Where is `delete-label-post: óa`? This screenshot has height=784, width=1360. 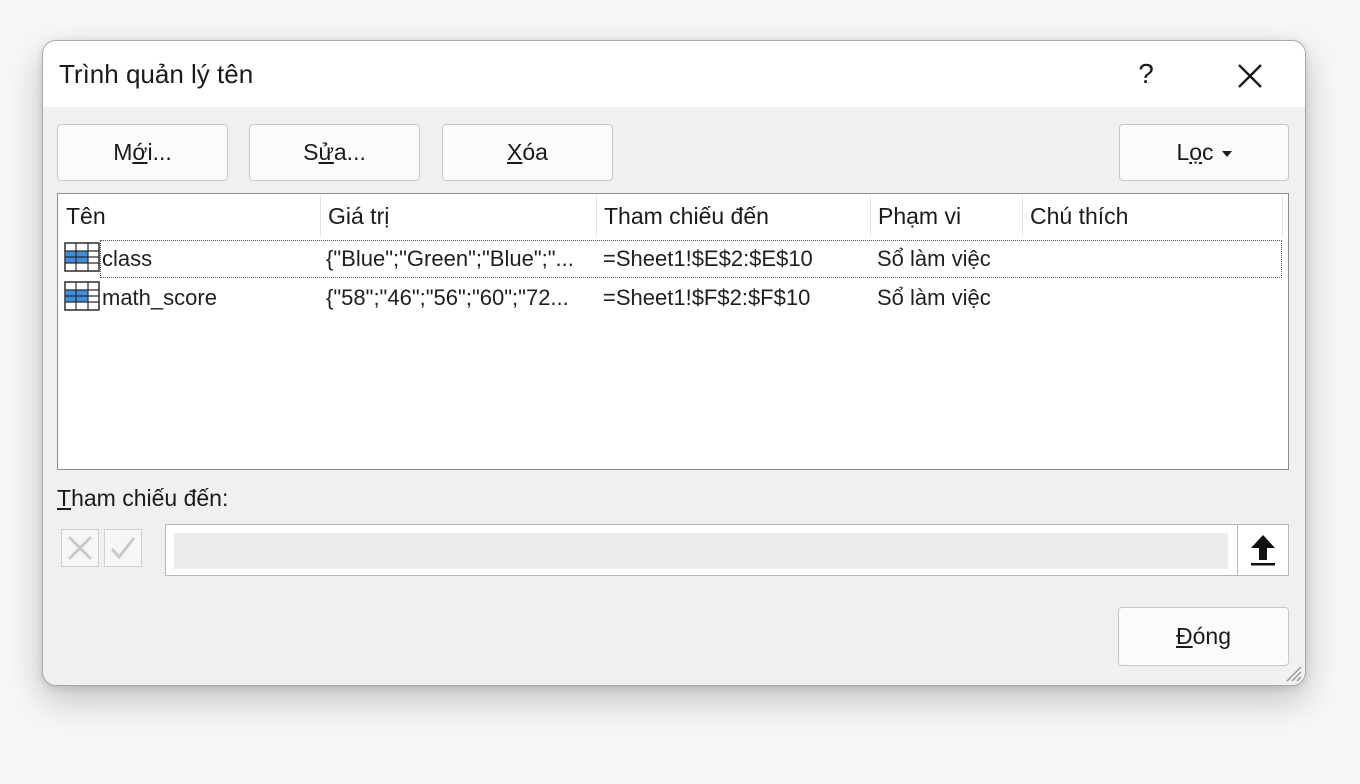 delete-label-post: óa is located at coordinates (535, 152).